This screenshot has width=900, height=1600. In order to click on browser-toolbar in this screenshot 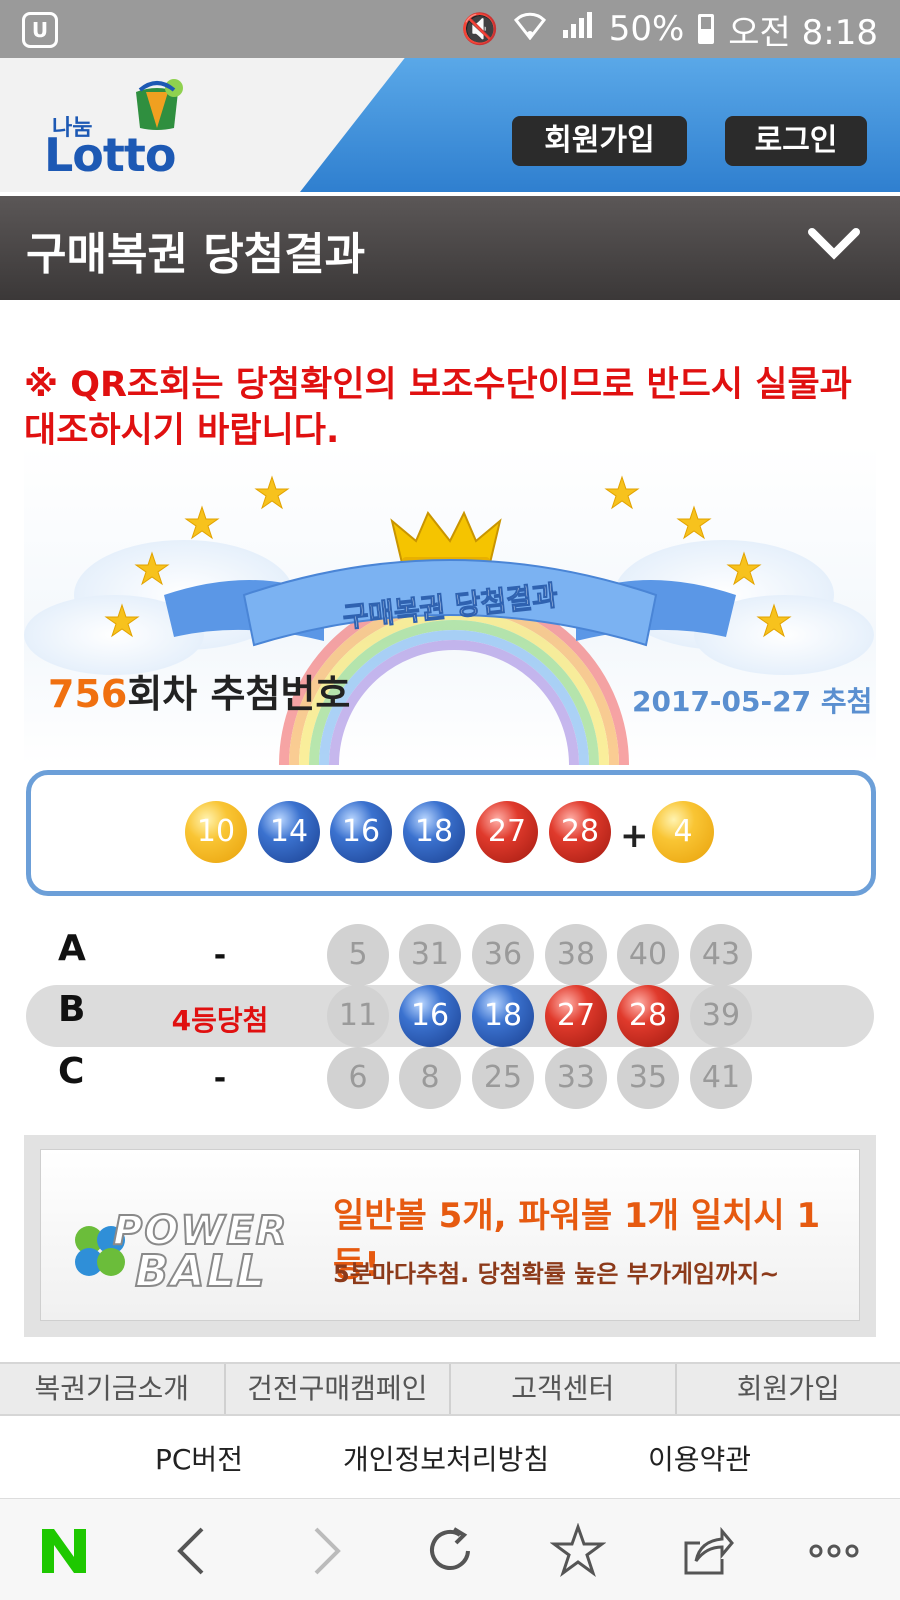, I will do `click(450, 1549)`.